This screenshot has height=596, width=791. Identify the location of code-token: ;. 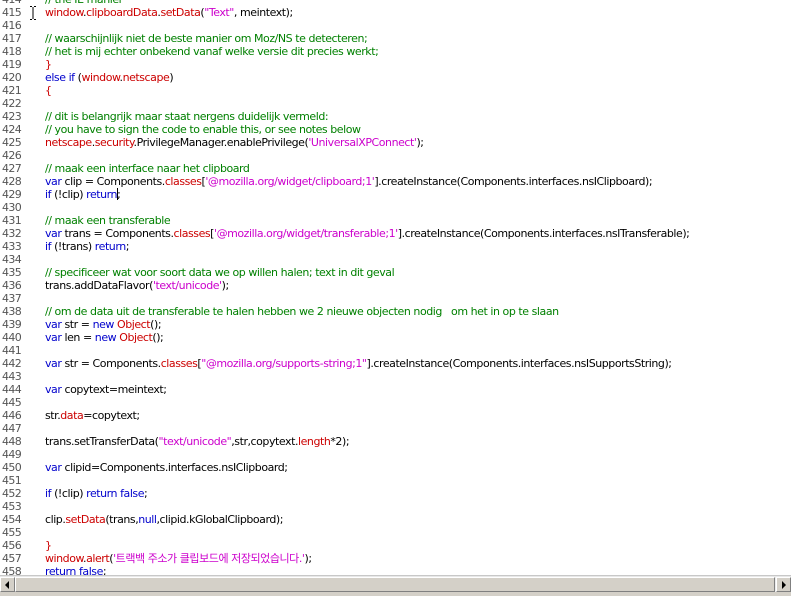
(127, 246).